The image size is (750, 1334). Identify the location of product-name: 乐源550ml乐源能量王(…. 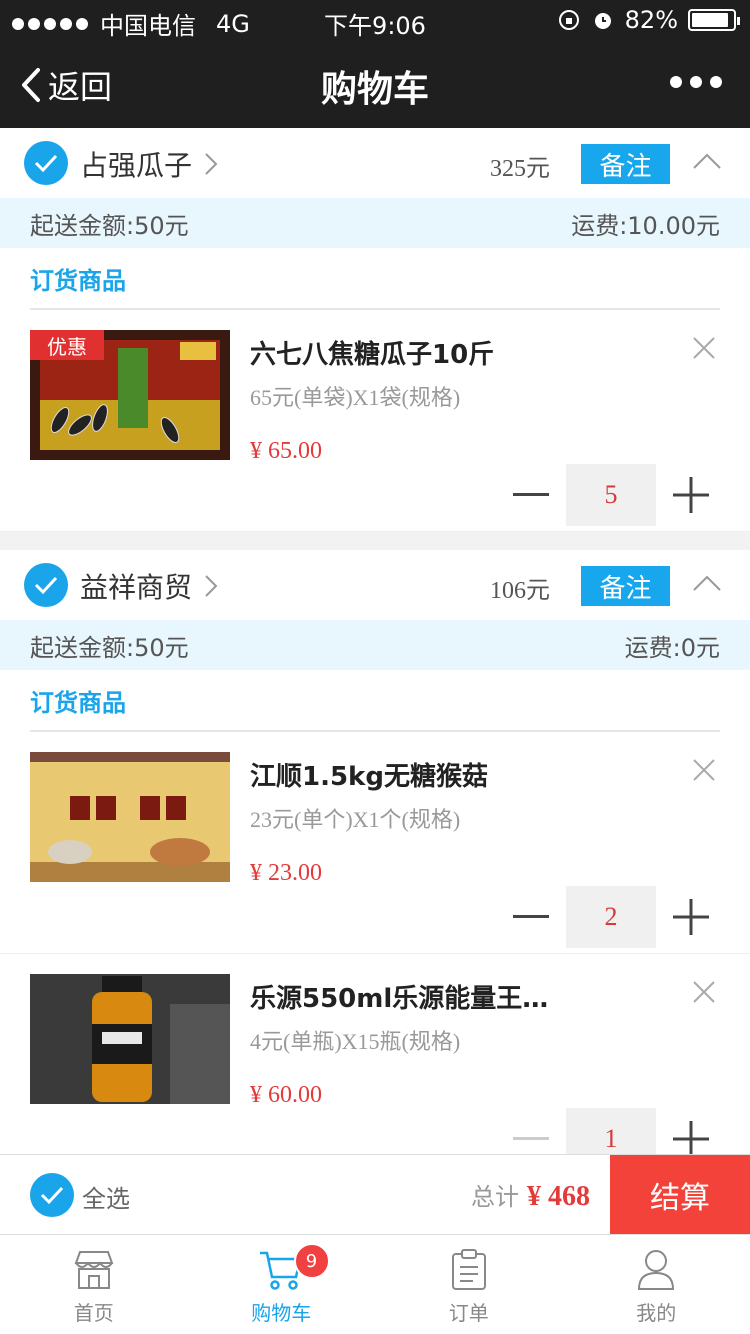
(400, 996).